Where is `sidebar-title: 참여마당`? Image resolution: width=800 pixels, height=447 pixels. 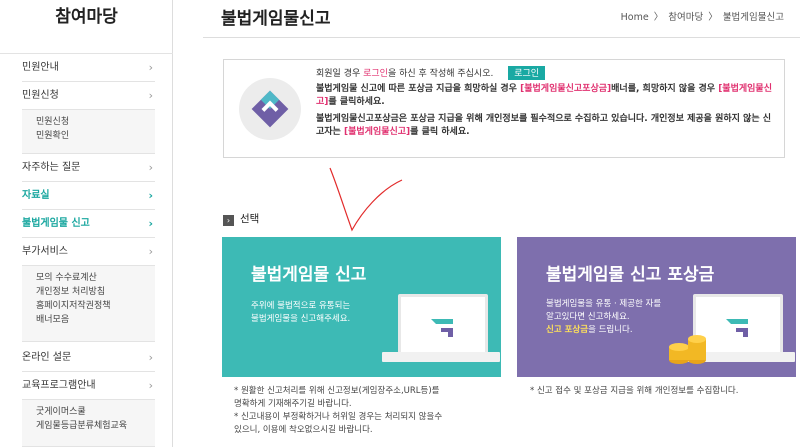 sidebar-title: 참여마당 is located at coordinates (86, 27).